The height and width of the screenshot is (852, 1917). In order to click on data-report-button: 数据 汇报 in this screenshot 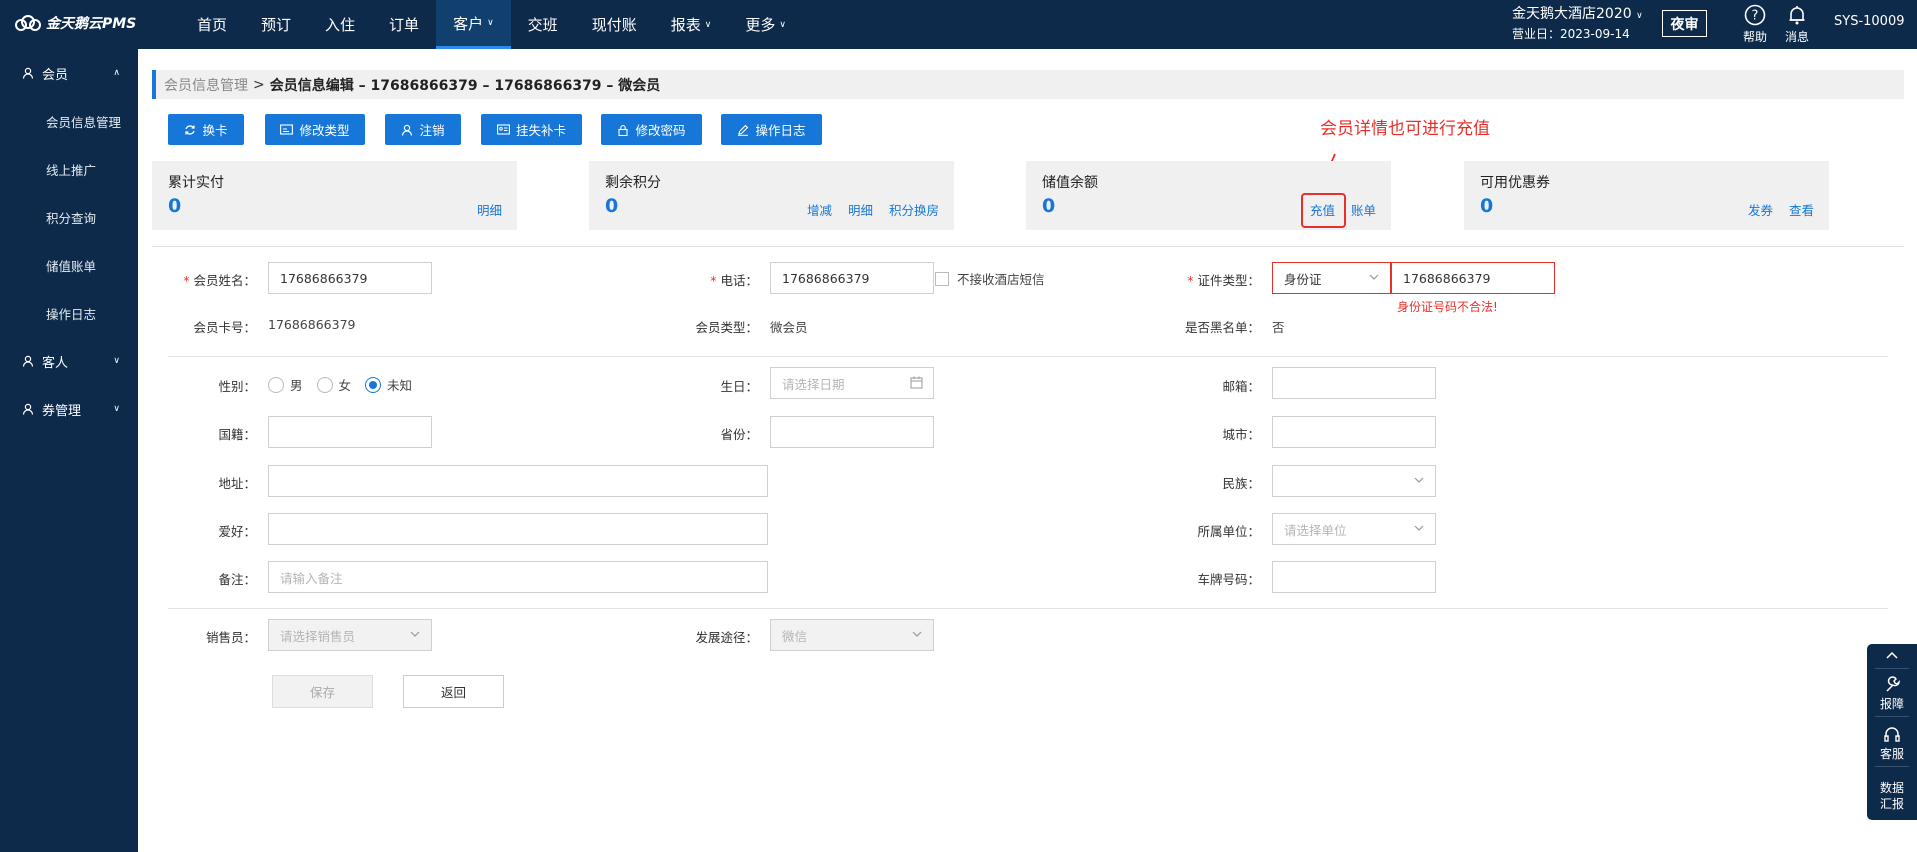, I will do `click(1892, 796)`.